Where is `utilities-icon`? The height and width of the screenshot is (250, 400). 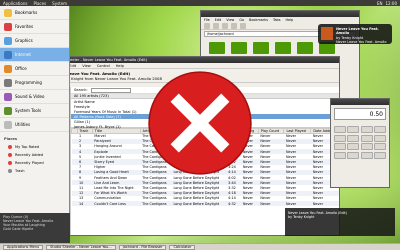 utilities-icon is located at coordinates (8, 124).